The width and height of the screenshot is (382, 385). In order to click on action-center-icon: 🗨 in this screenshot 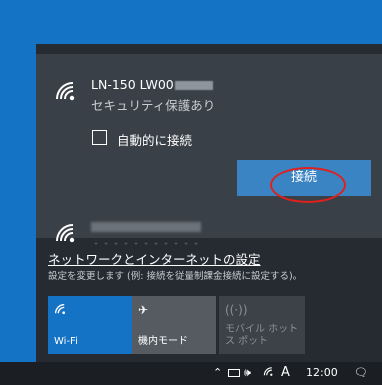, I will do `click(361, 373)`.